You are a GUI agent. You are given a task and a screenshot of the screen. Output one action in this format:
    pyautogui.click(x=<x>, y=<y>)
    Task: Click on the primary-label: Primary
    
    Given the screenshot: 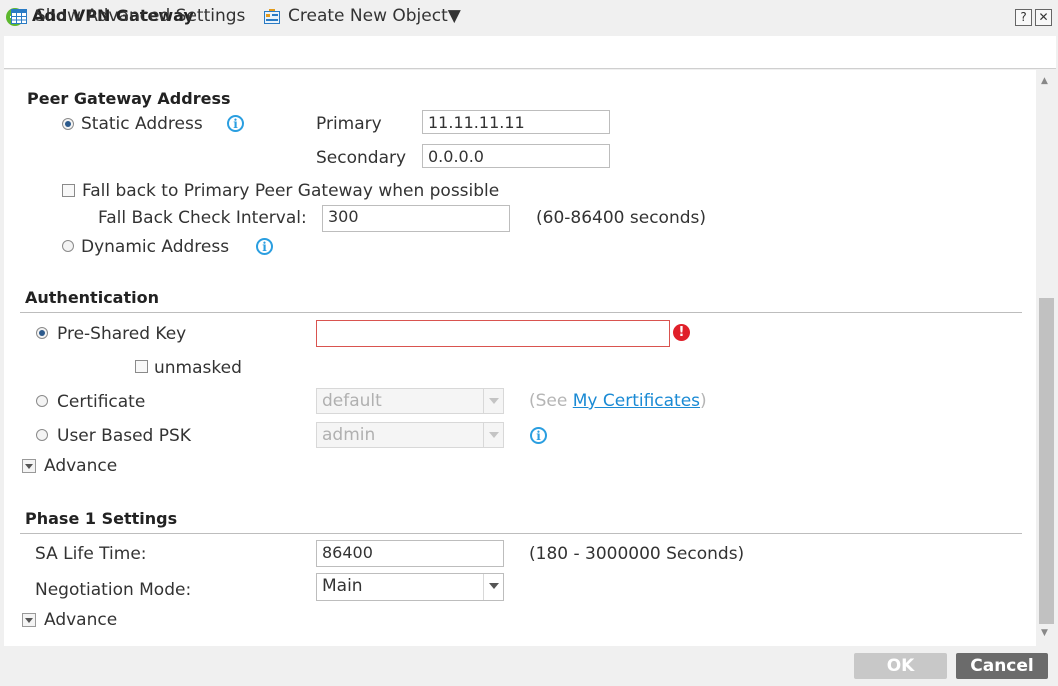 What is the action you would take?
    pyautogui.click(x=349, y=124)
    